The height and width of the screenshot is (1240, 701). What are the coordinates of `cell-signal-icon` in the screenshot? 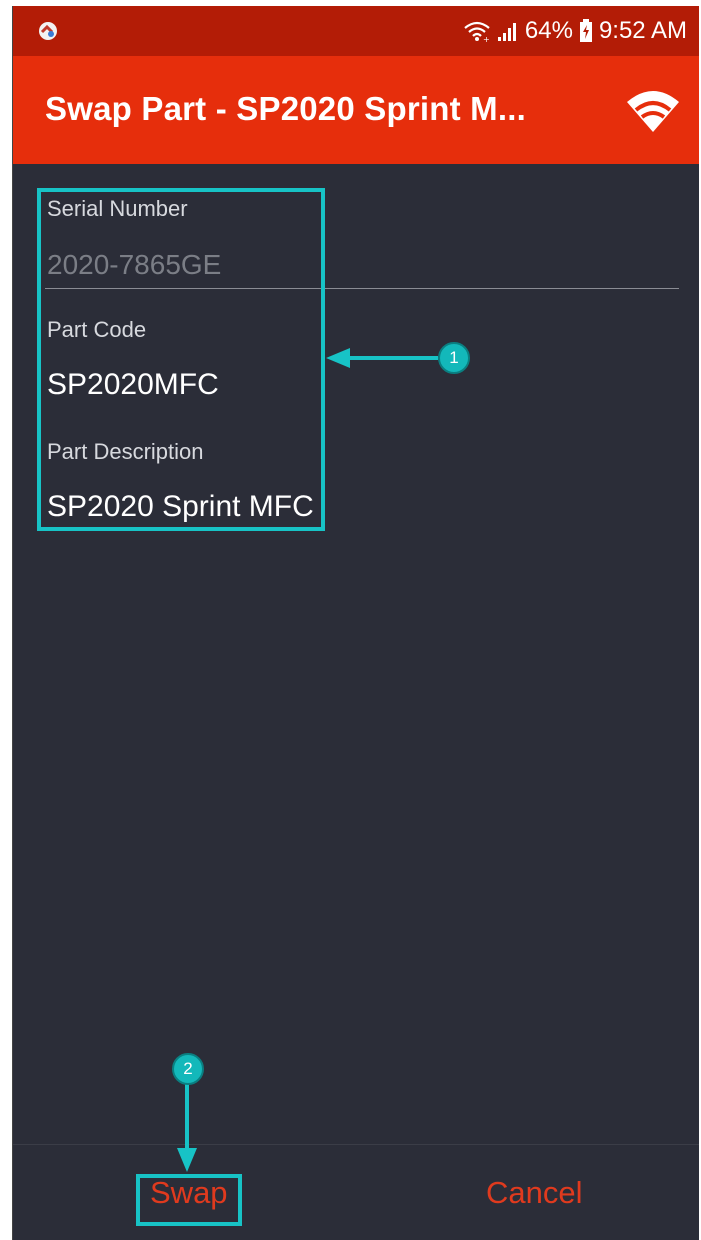 It's located at (506, 32).